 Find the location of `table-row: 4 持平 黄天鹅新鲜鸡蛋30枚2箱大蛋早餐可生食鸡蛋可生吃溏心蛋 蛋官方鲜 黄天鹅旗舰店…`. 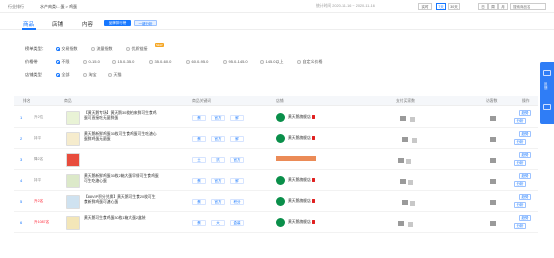

table-row: 4 持平 黄天鹅新鲜鸡蛋30枚2箱大蛋早餐可生食鸡蛋可生吃溏心蛋 蛋官方鲜 黄天鹅旗舰店… is located at coordinates (276, 181).